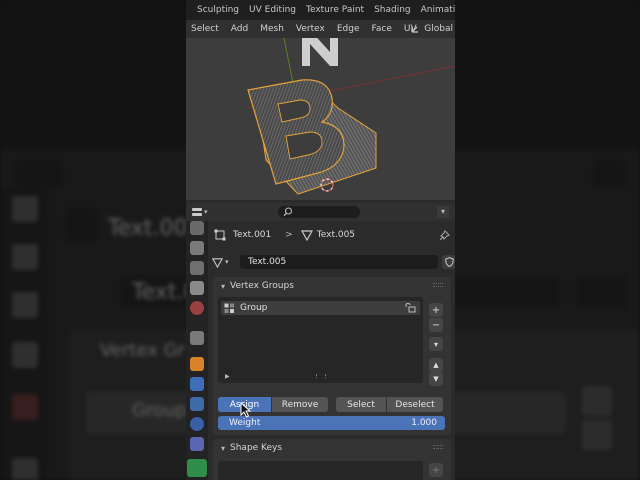  I want to click on specials-menu-button: ▾, so click(436, 344).